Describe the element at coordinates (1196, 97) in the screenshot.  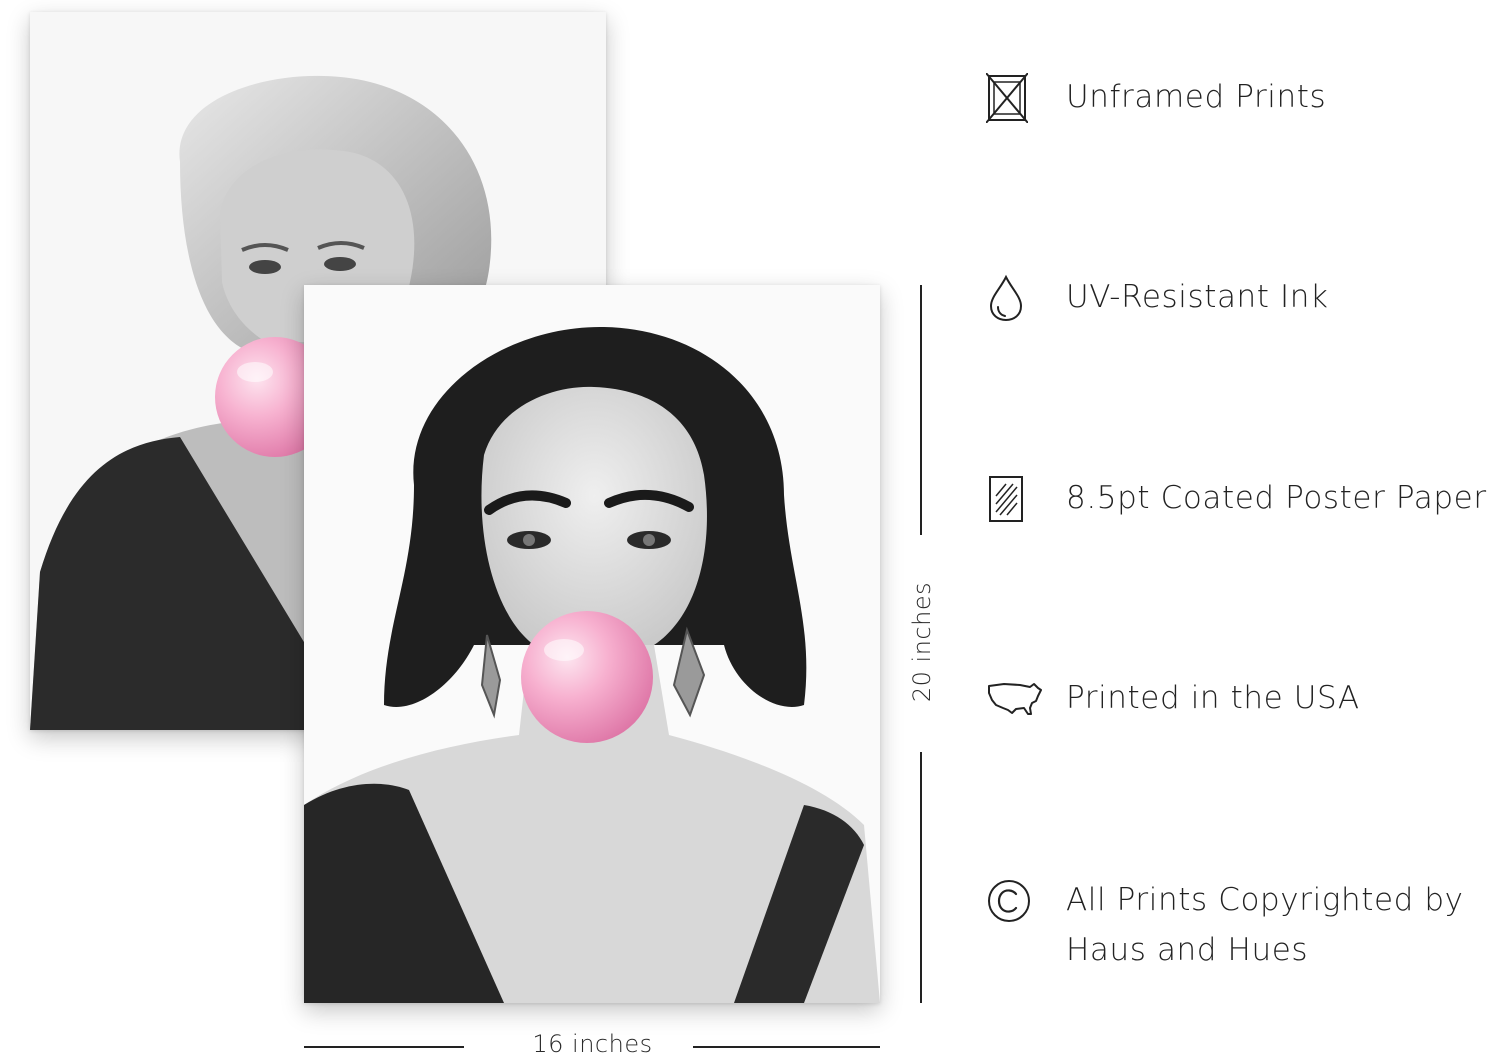
I see `feature-label: Unframed Prints` at that location.